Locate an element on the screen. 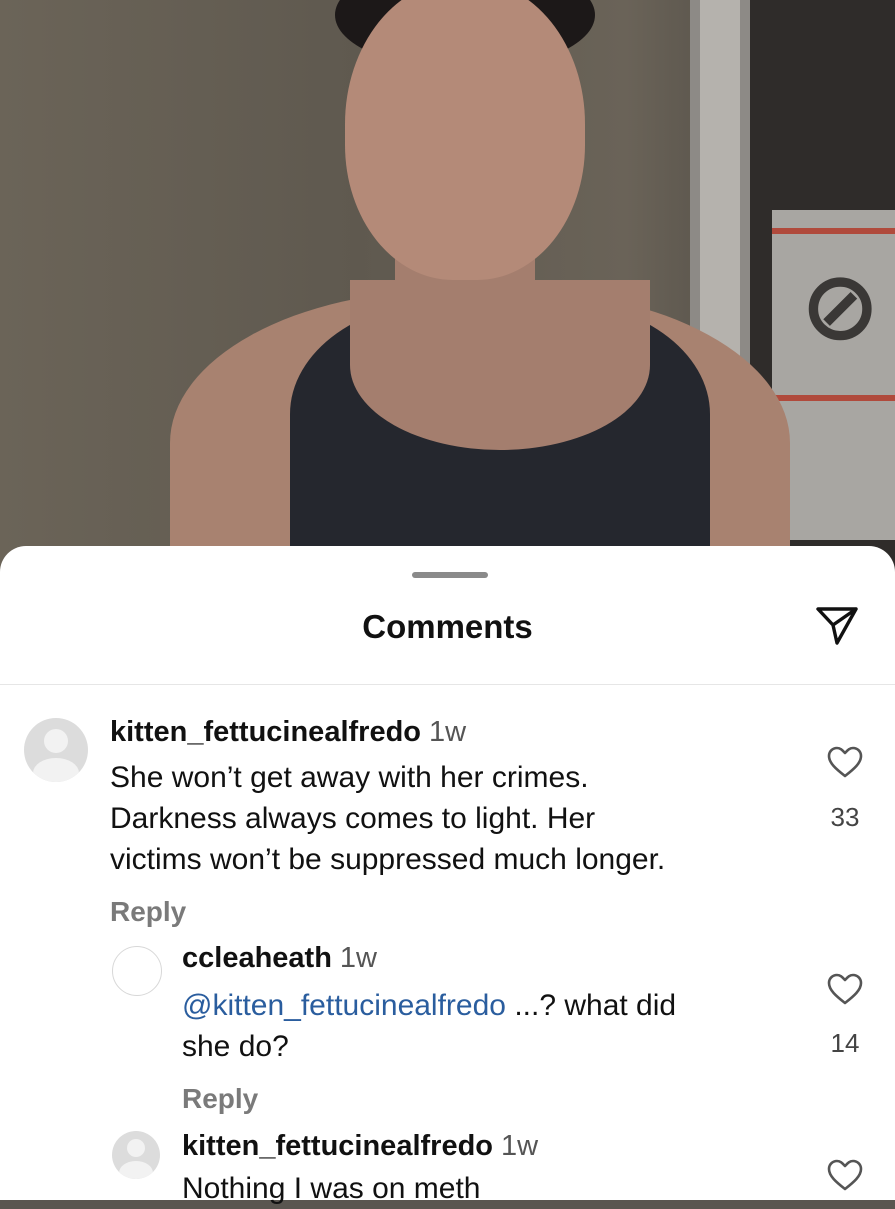  sheet-drag-handle is located at coordinates (450, 575).